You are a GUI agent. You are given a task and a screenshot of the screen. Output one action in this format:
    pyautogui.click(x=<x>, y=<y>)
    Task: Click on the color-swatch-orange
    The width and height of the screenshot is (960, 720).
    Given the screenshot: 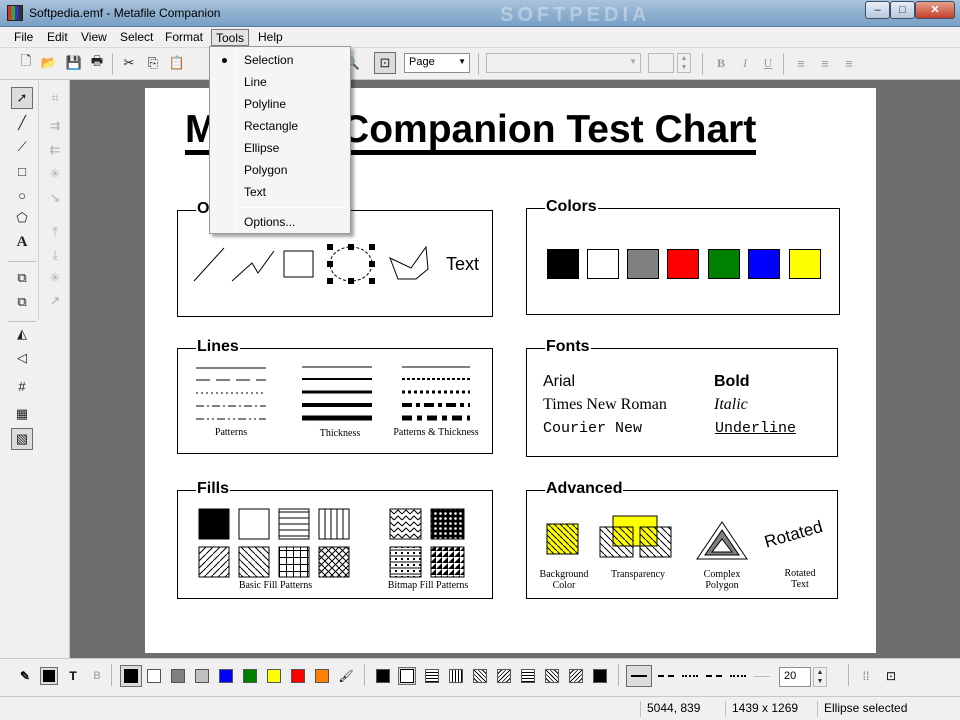 What is the action you would take?
    pyautogui.click(x=322, y=676)
    